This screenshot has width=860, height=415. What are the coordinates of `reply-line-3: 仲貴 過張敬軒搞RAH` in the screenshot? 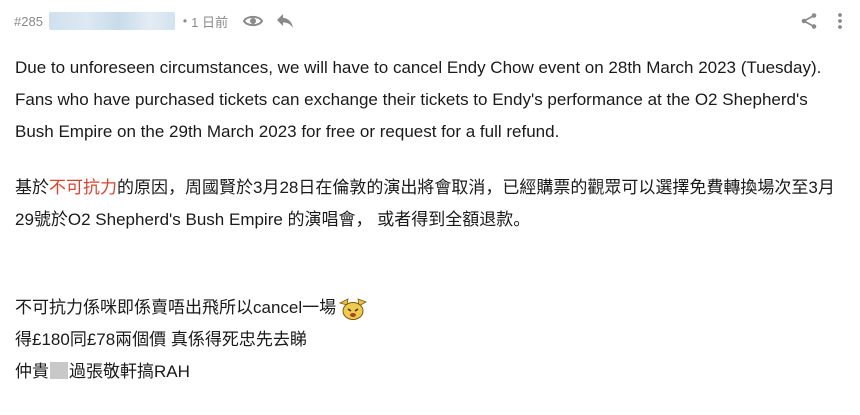 It's located at (430, 372).